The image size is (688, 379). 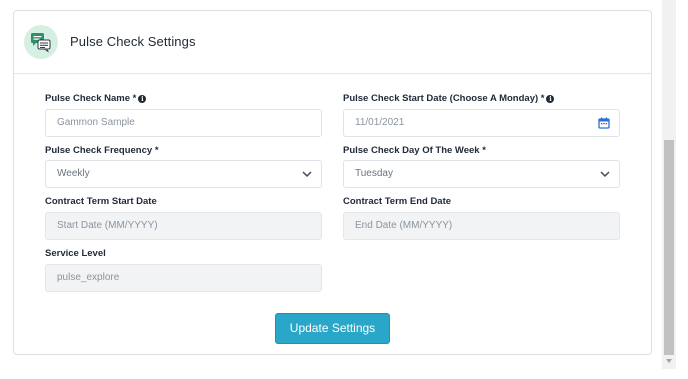 What do you see at coordinates (183, 174) in the screenshot?
I see `frequency-select: Weekly` at bounding box center [183, 174].